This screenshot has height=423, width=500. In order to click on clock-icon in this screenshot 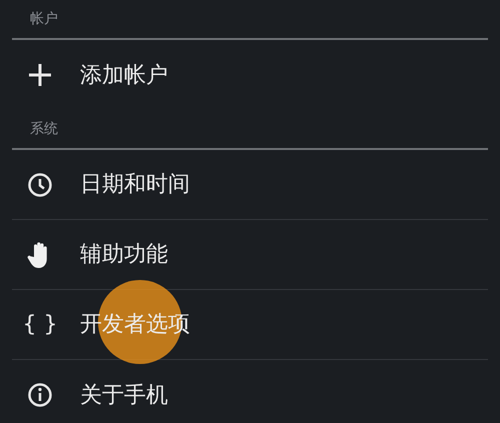, I will do `click(40, 185)`.